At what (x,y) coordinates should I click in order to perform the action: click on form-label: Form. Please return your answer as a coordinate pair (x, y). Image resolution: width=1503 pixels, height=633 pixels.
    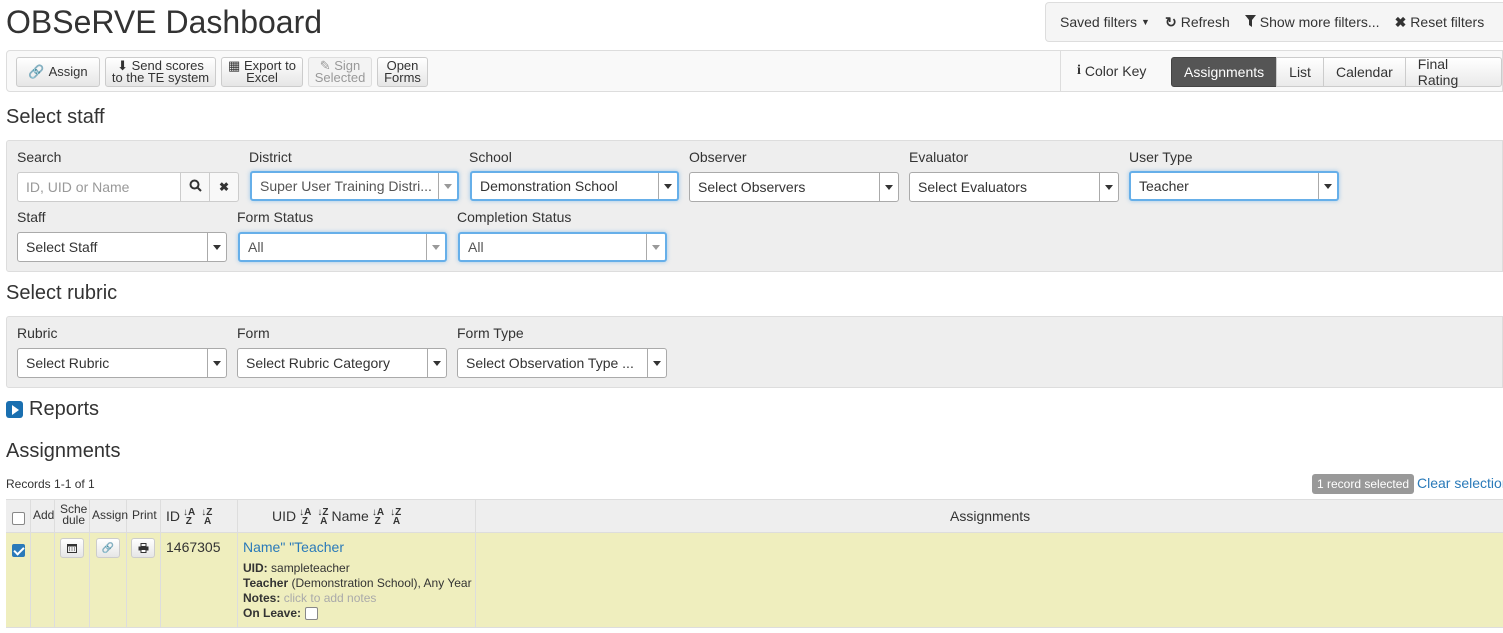
    Looking at the image, I should click on (253, 333).